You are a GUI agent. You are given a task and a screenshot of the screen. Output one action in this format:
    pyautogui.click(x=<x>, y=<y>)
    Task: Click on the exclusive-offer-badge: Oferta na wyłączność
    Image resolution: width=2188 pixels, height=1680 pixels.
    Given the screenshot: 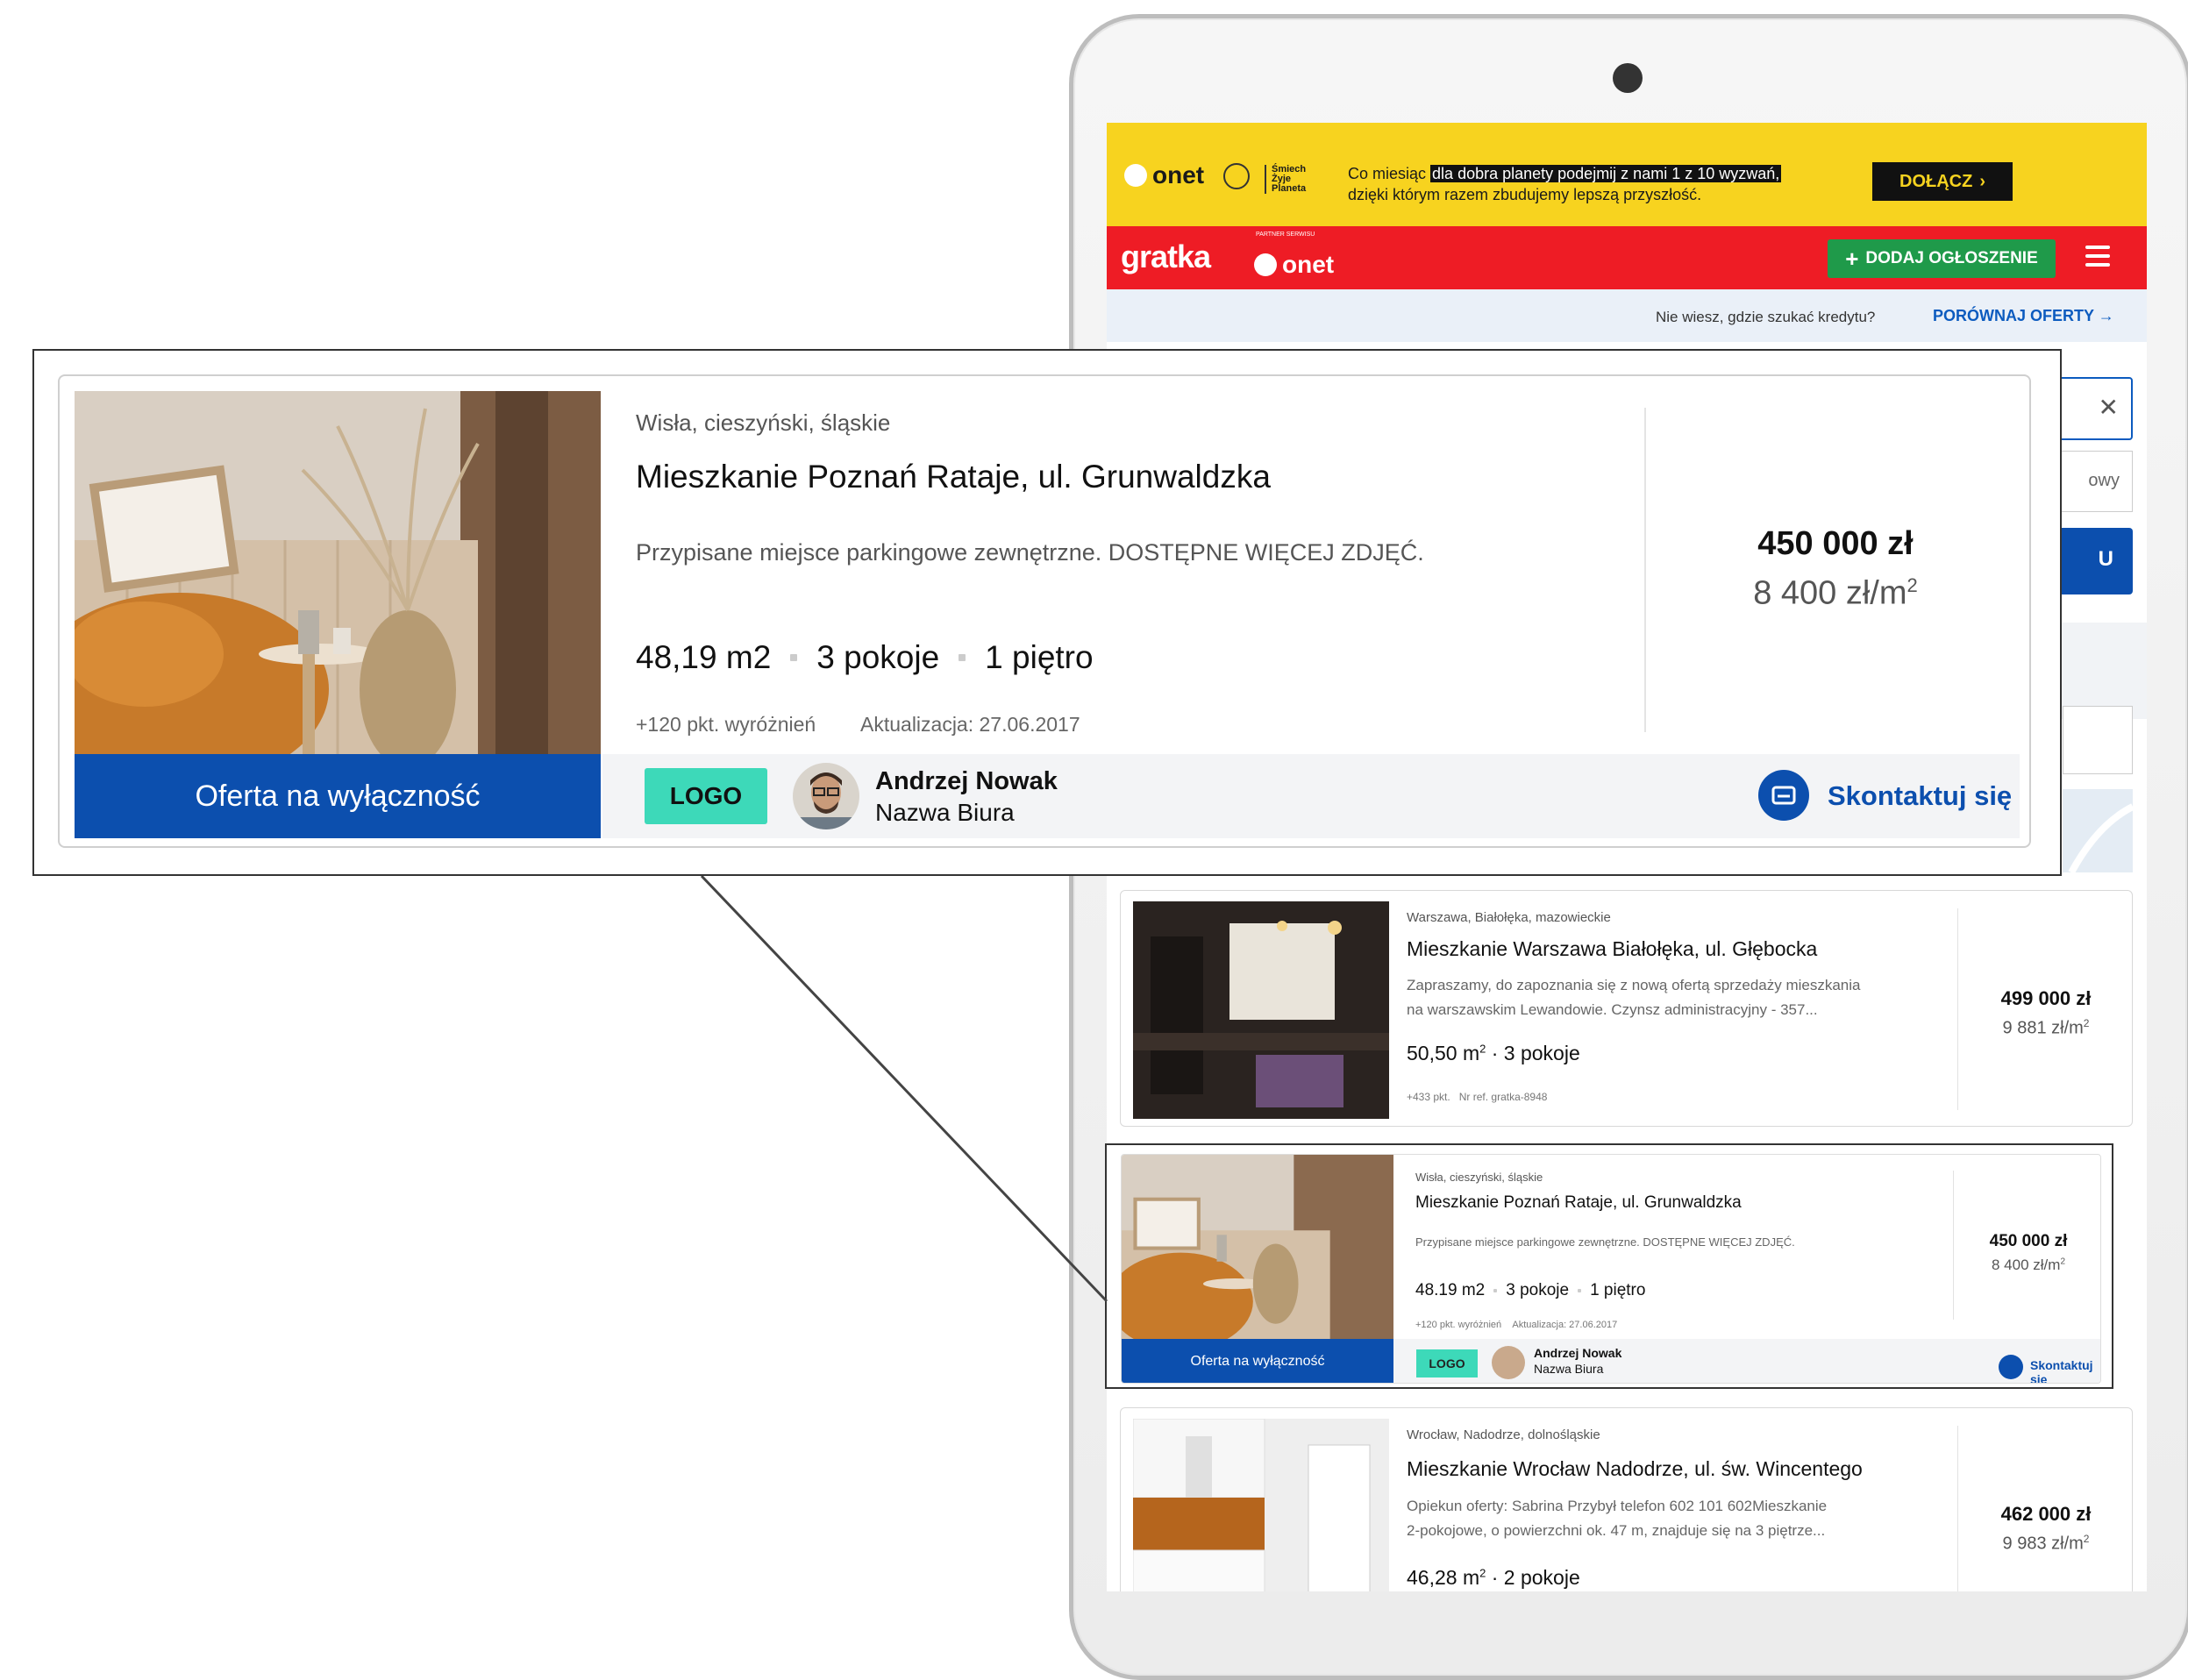 What is the action you would take?
    pyautogui.click(x=338, y=796)
    